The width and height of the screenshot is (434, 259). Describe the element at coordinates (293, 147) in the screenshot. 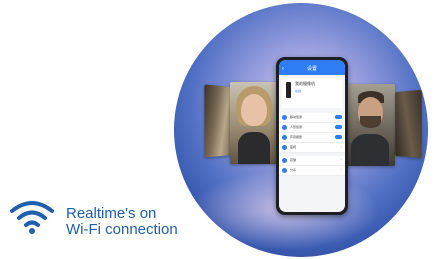

I see `settings-row-label: 夜视` at that location.